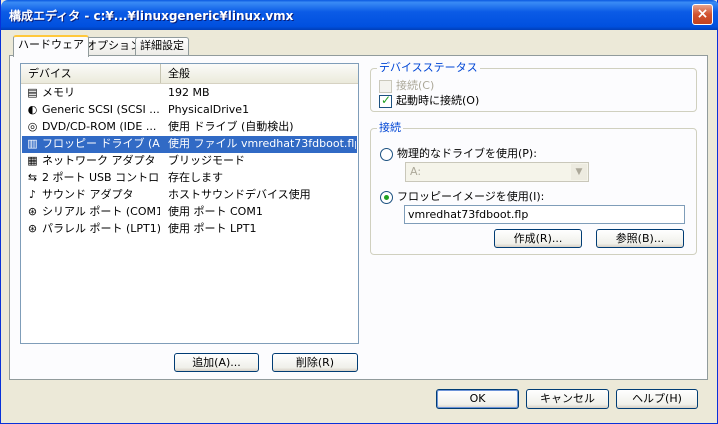 The height and width of the screenshot is (424, 718). I want to click on device-summary: 存在します, so click(195, 177).